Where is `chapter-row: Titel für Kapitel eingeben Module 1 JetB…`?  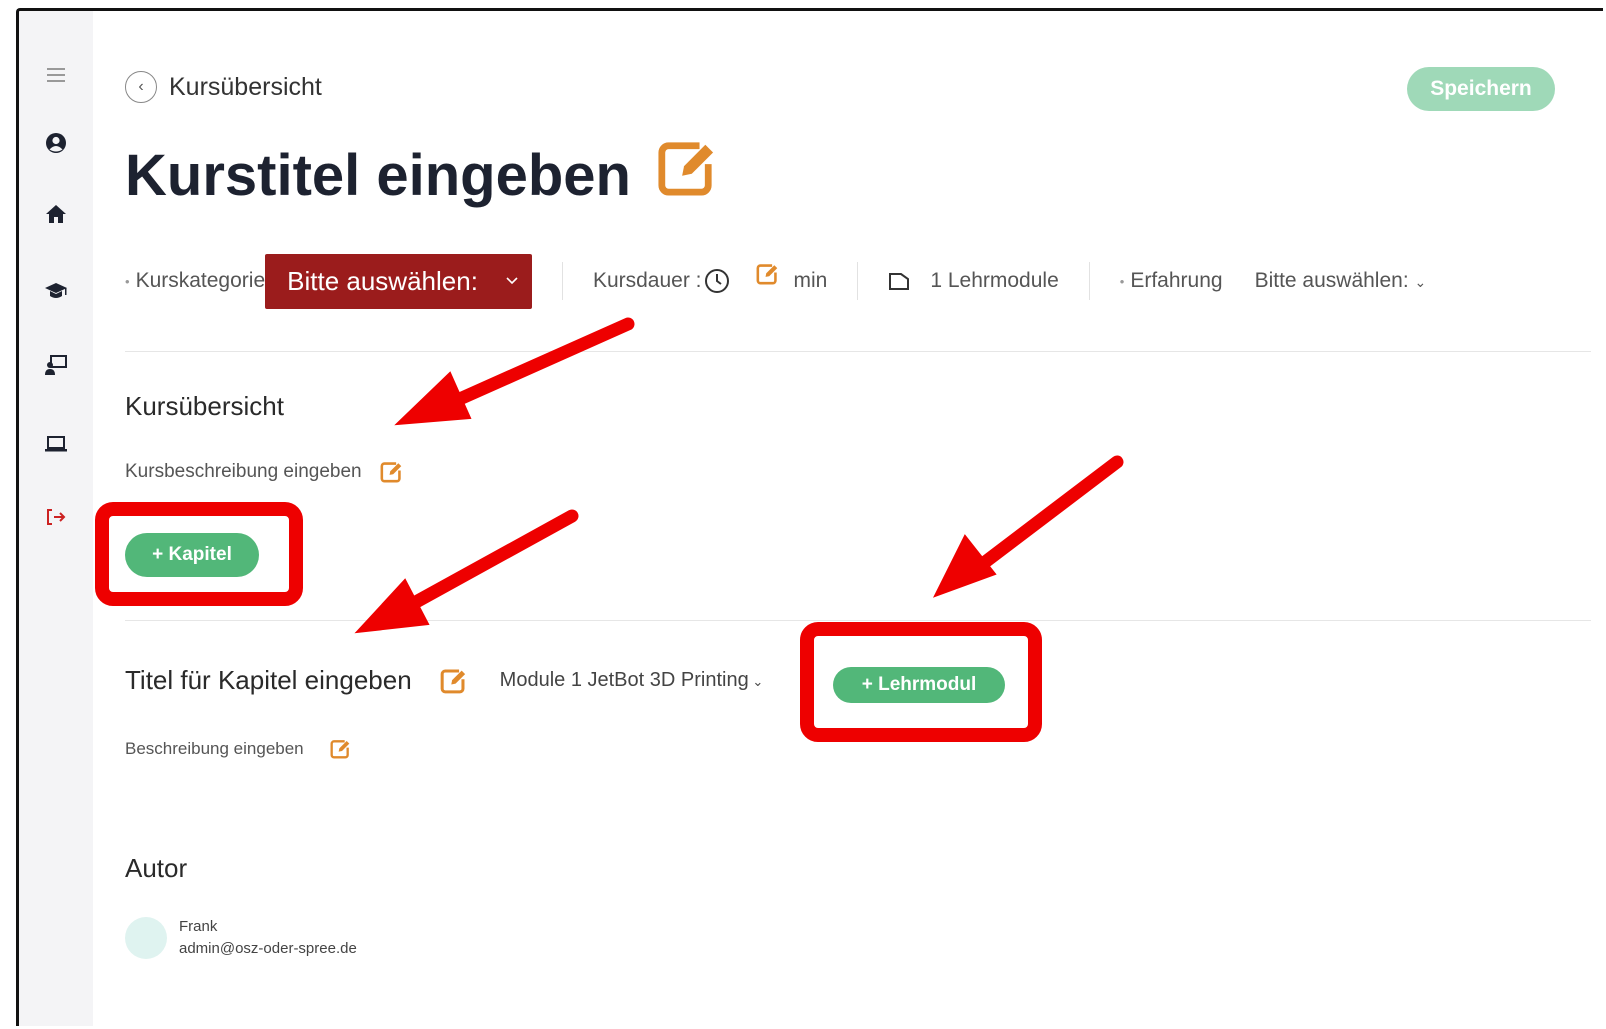 chapter-row: Titel für Kapitel eingeben Module 1 JetB… is located at coordinates (444, 680).